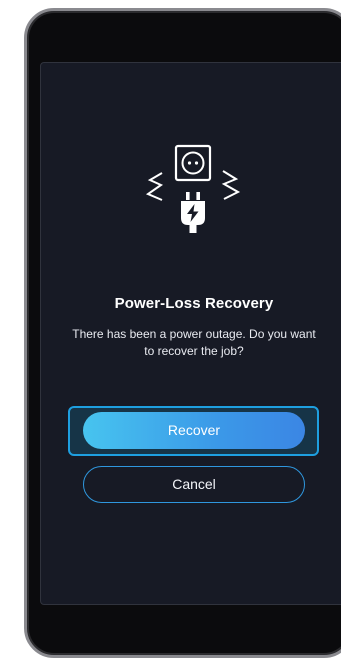 The image size is (341, 658). Describe the element at coordinates (193, 195) in the screenshot. I see `power-plug-outage-icon` at that location.